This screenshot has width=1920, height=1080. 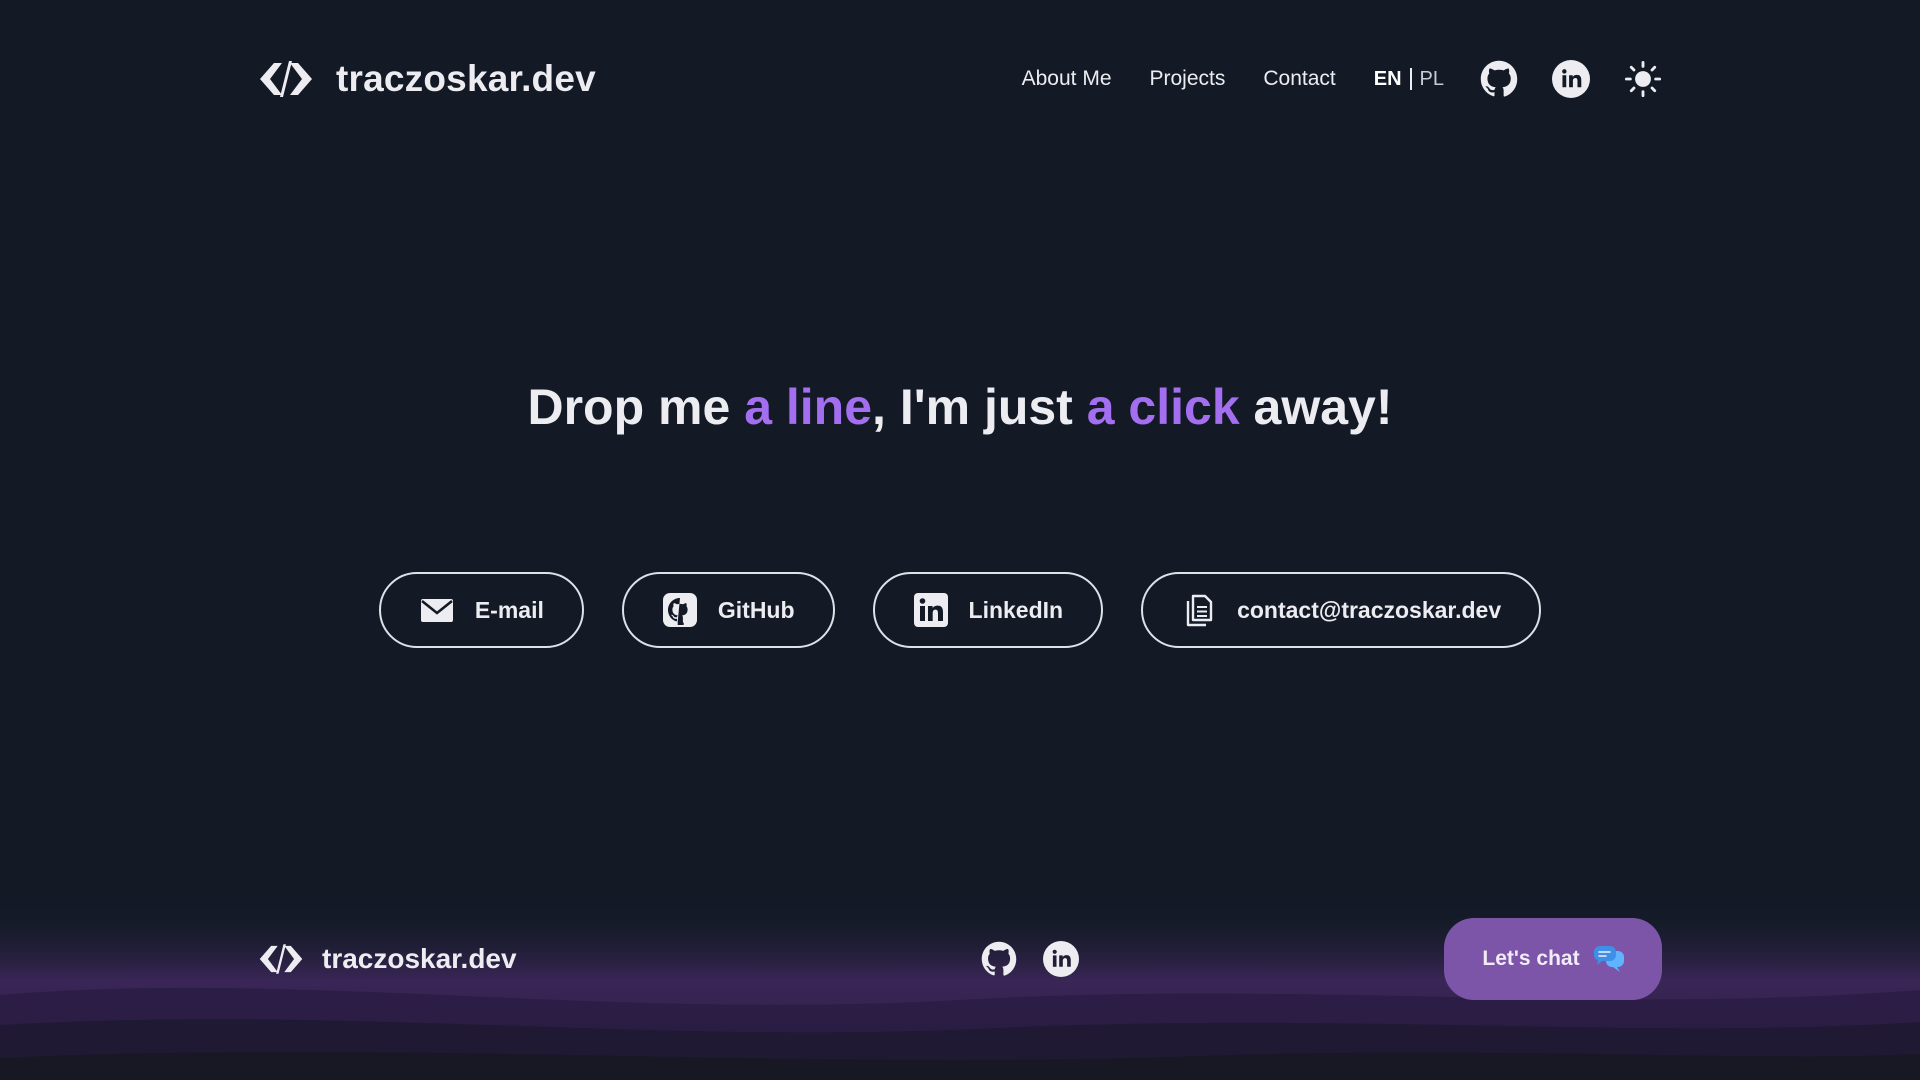 I want to click on lets-chat-button: Let's chat, so click(x=1552, y=959).